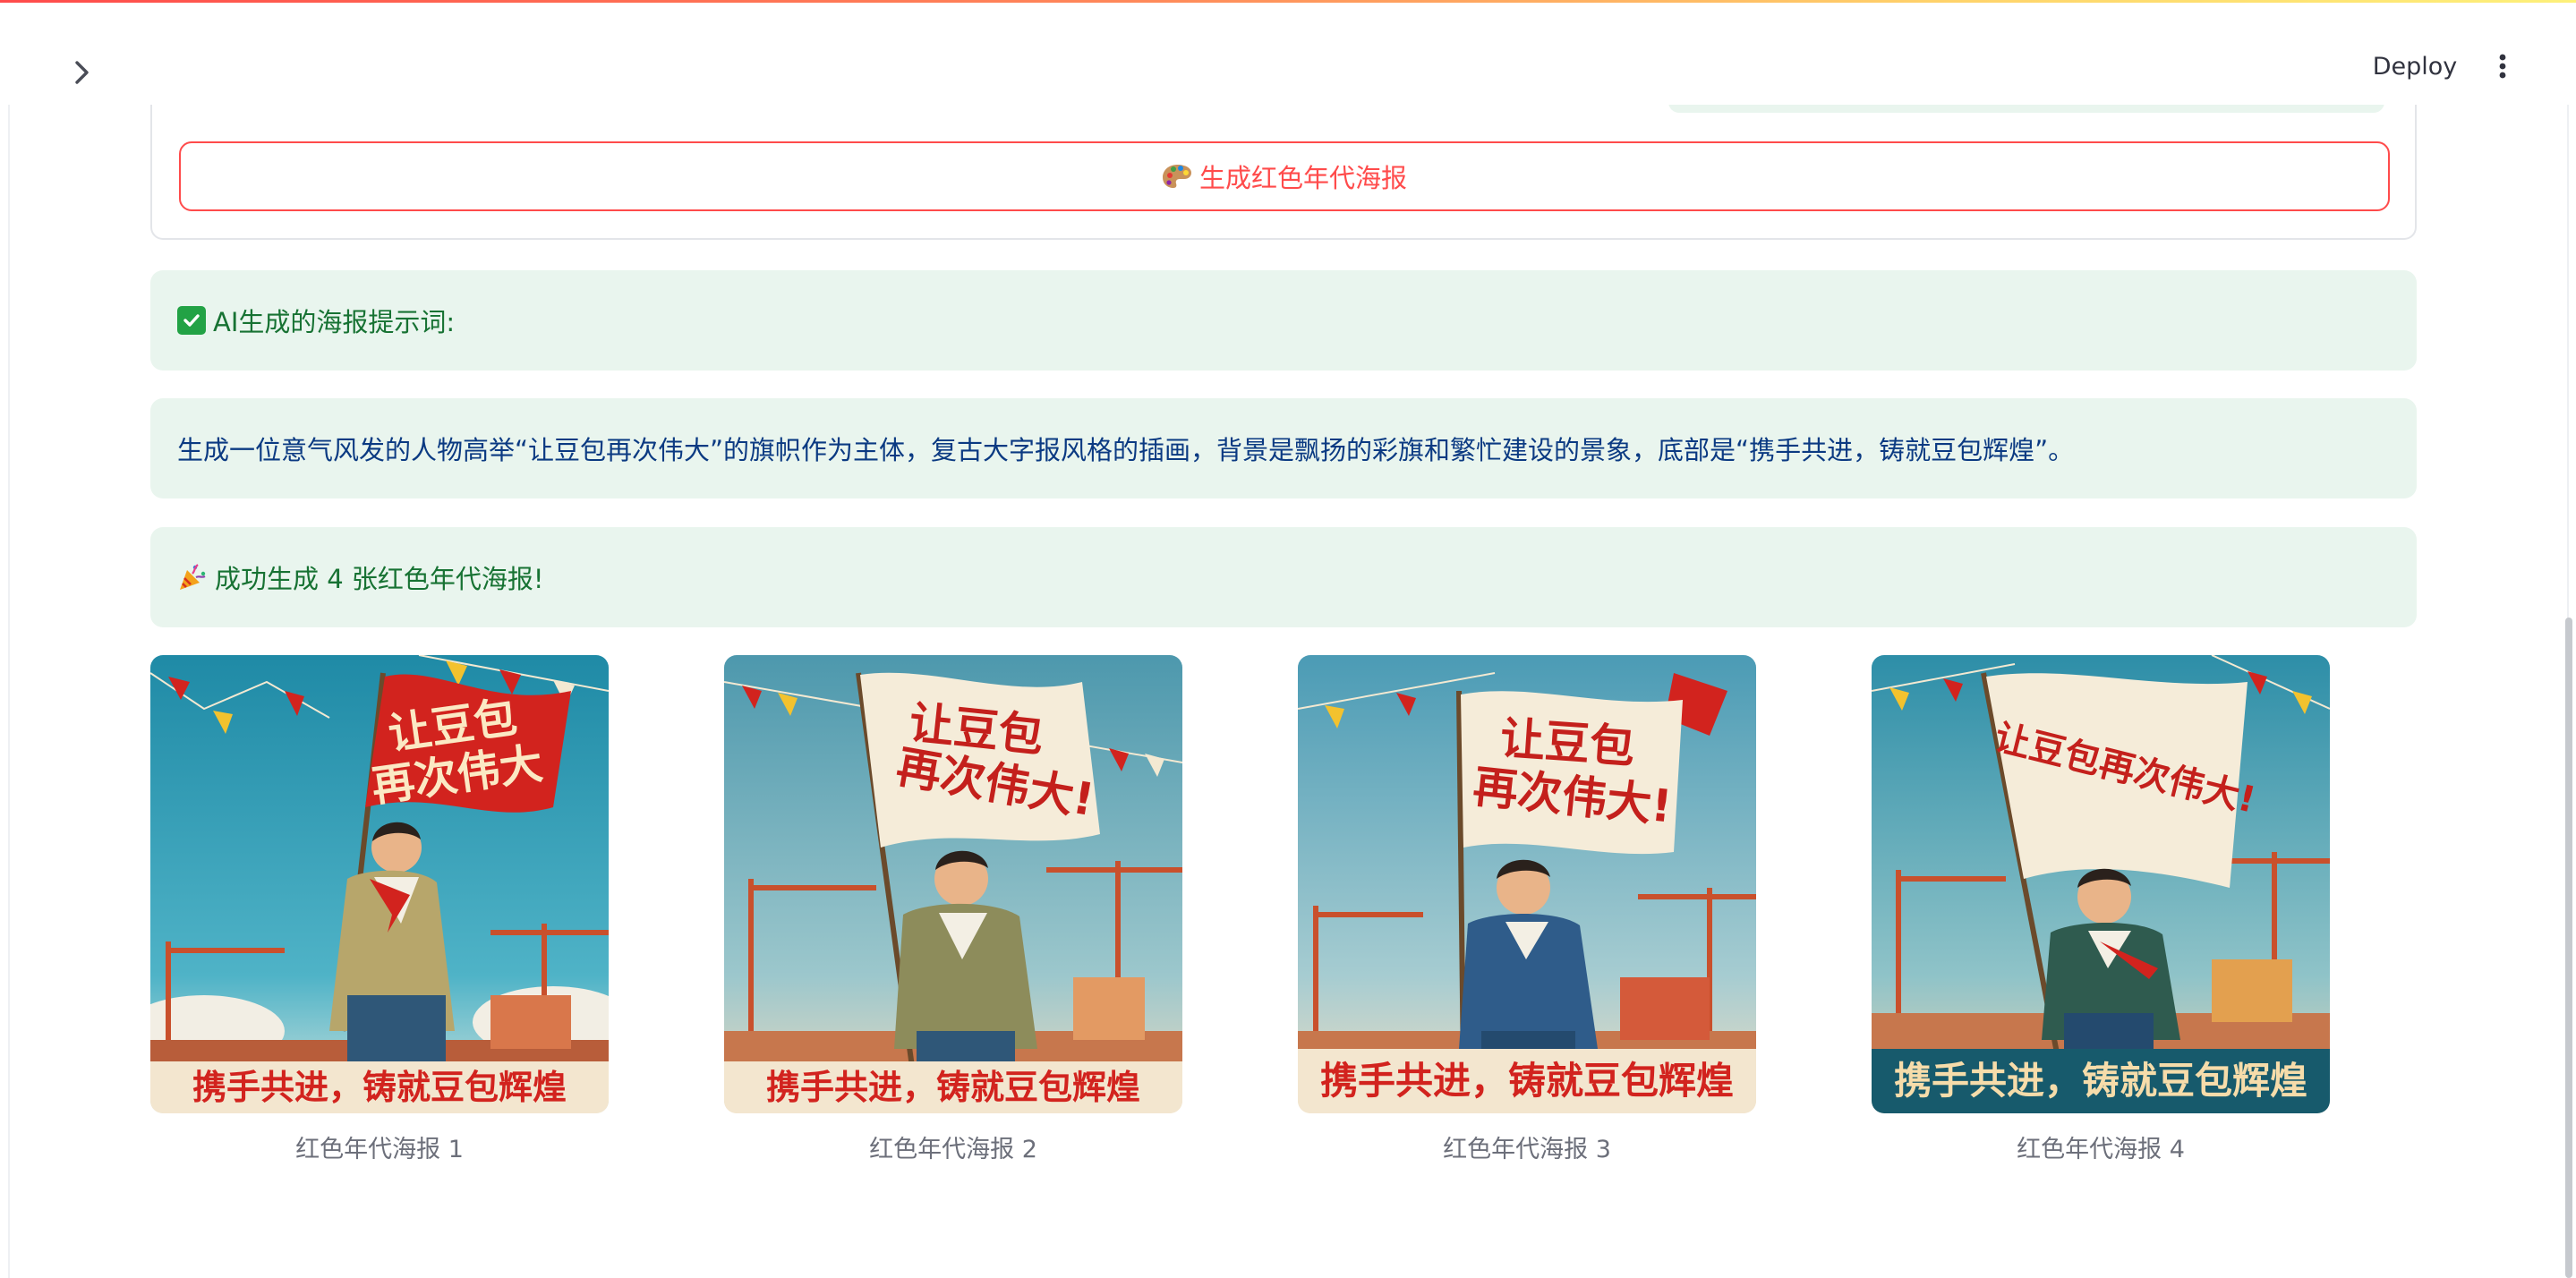 The width and height of the screenshot is (2576, 1278). What do you see at coordinates (1176, 176) in the screenshot?
I see `palette-icon` at bounding box center [1176, 176].